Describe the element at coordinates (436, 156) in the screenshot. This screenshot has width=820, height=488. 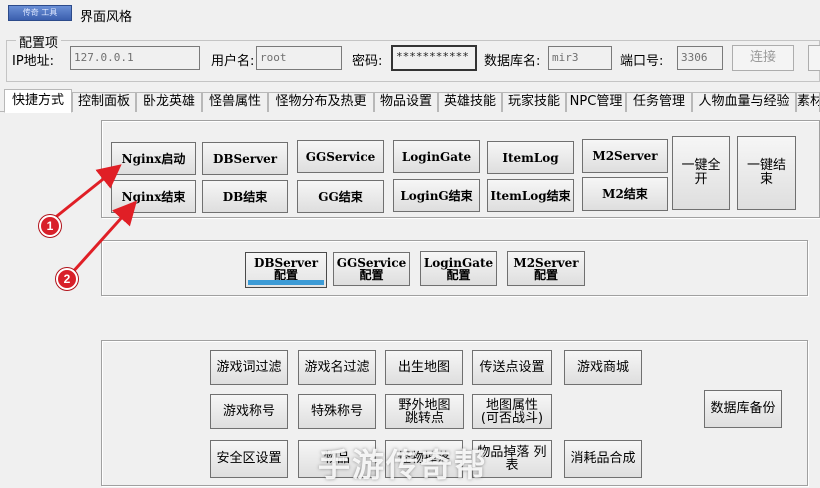
I see `logingate-start-button: LoginGate` at that location.